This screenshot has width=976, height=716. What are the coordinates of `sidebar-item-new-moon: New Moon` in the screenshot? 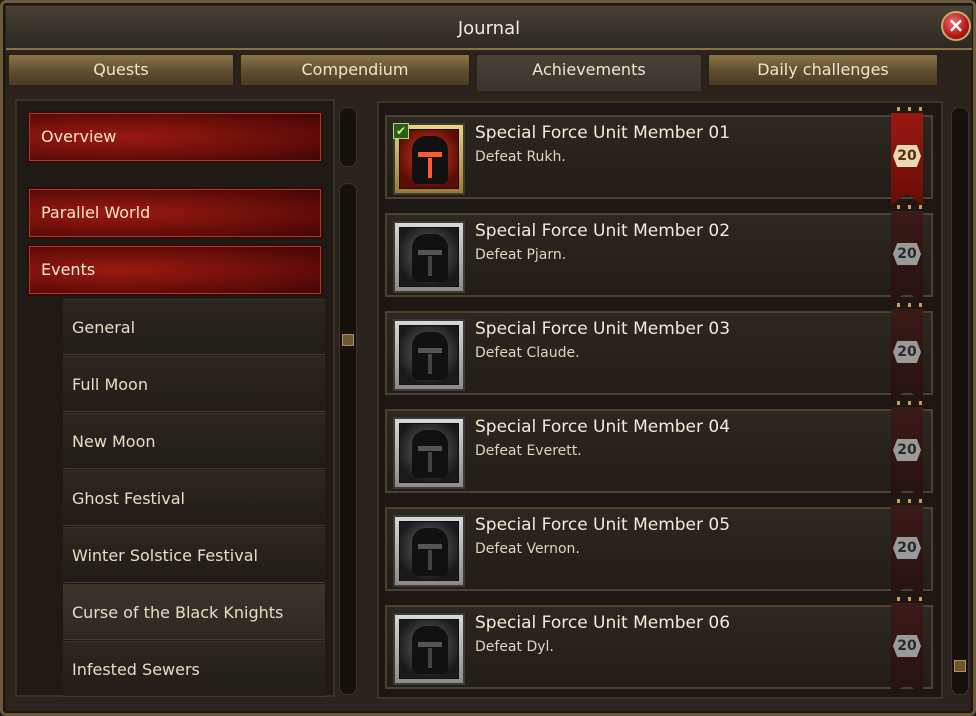 It's located at (194, 441).